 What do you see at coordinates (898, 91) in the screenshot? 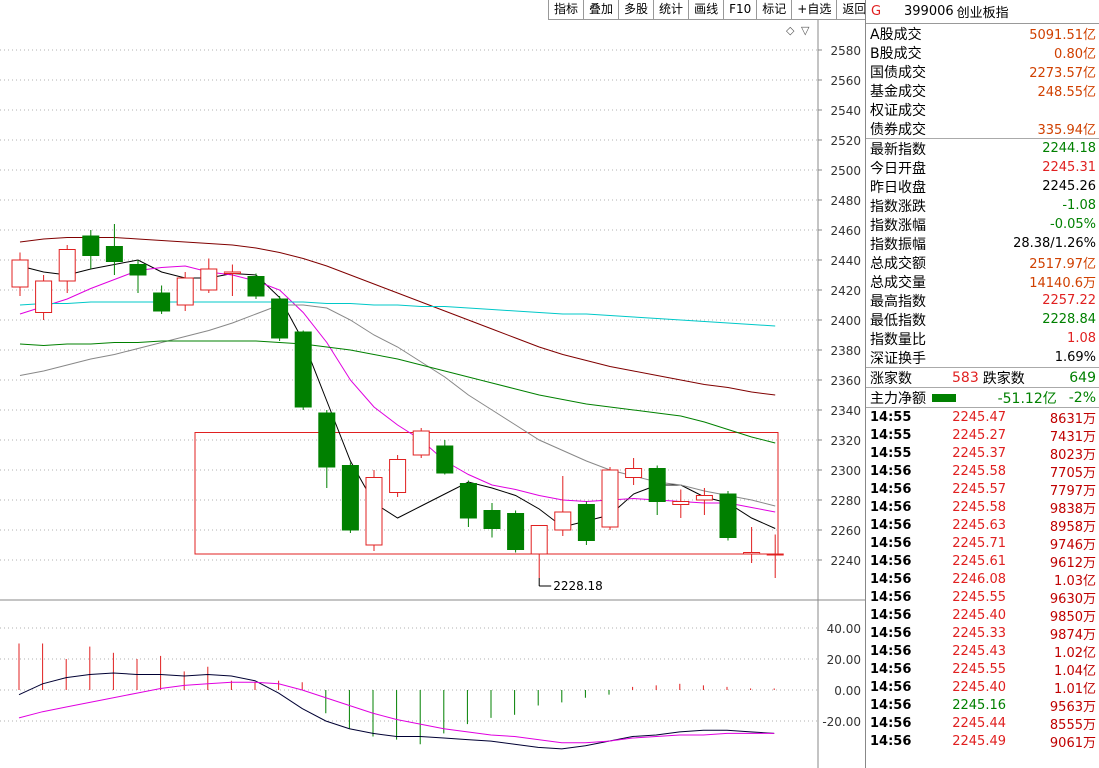
I see `volume-row-label: 基金成交` at bounding box center [898, 91].